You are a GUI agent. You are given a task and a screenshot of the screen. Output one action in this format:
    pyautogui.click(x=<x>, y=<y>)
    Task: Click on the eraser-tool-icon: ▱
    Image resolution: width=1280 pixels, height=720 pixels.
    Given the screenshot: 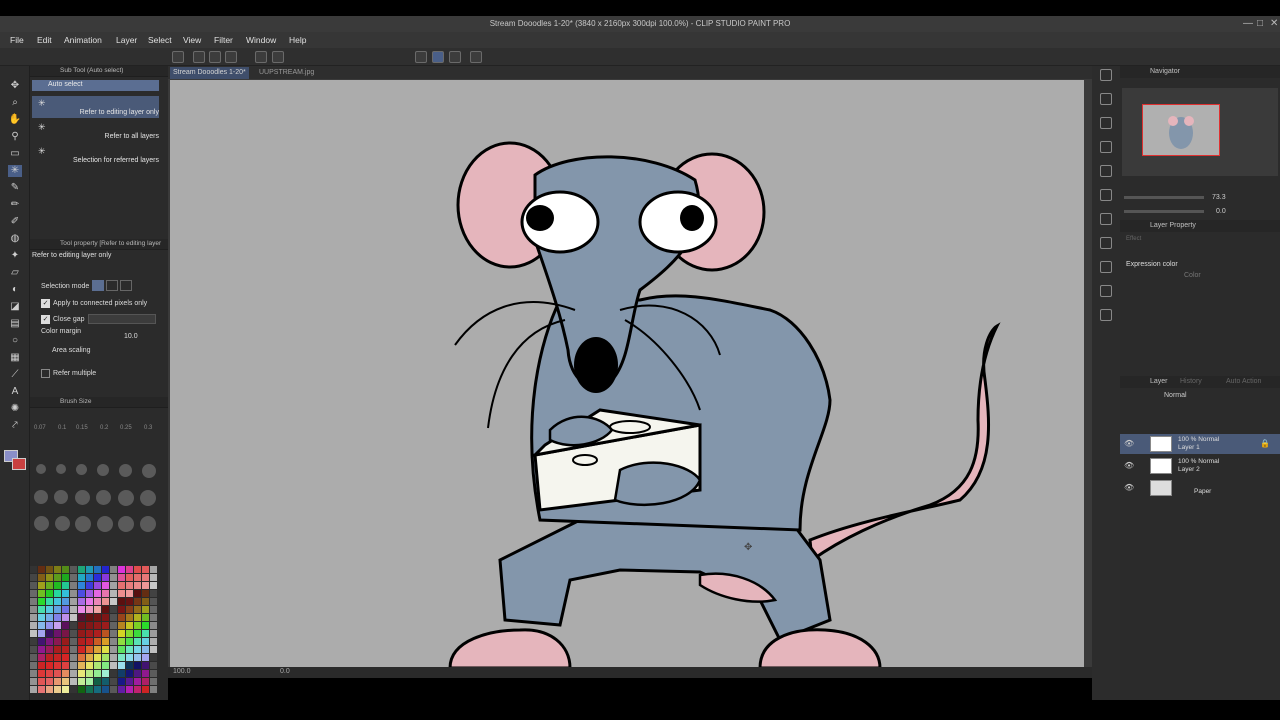 What is the action you would take?
    pyautogui.click(x=15, y=273)
    